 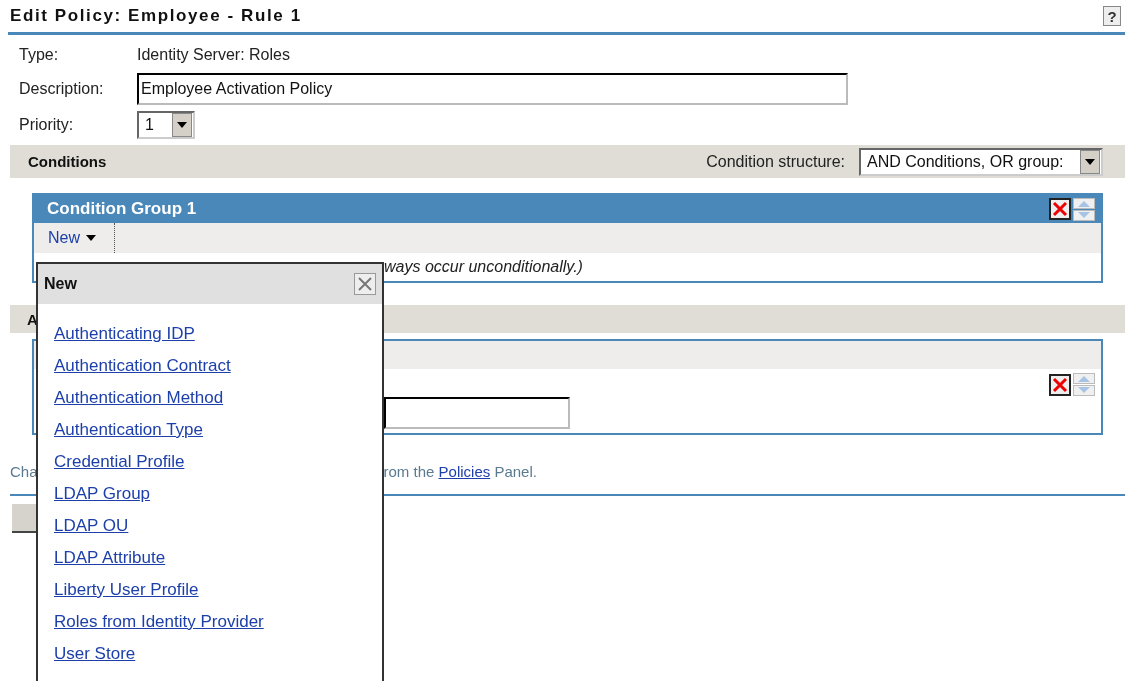 I want to click on menu-item: User Store, so click(x=95, y=654).